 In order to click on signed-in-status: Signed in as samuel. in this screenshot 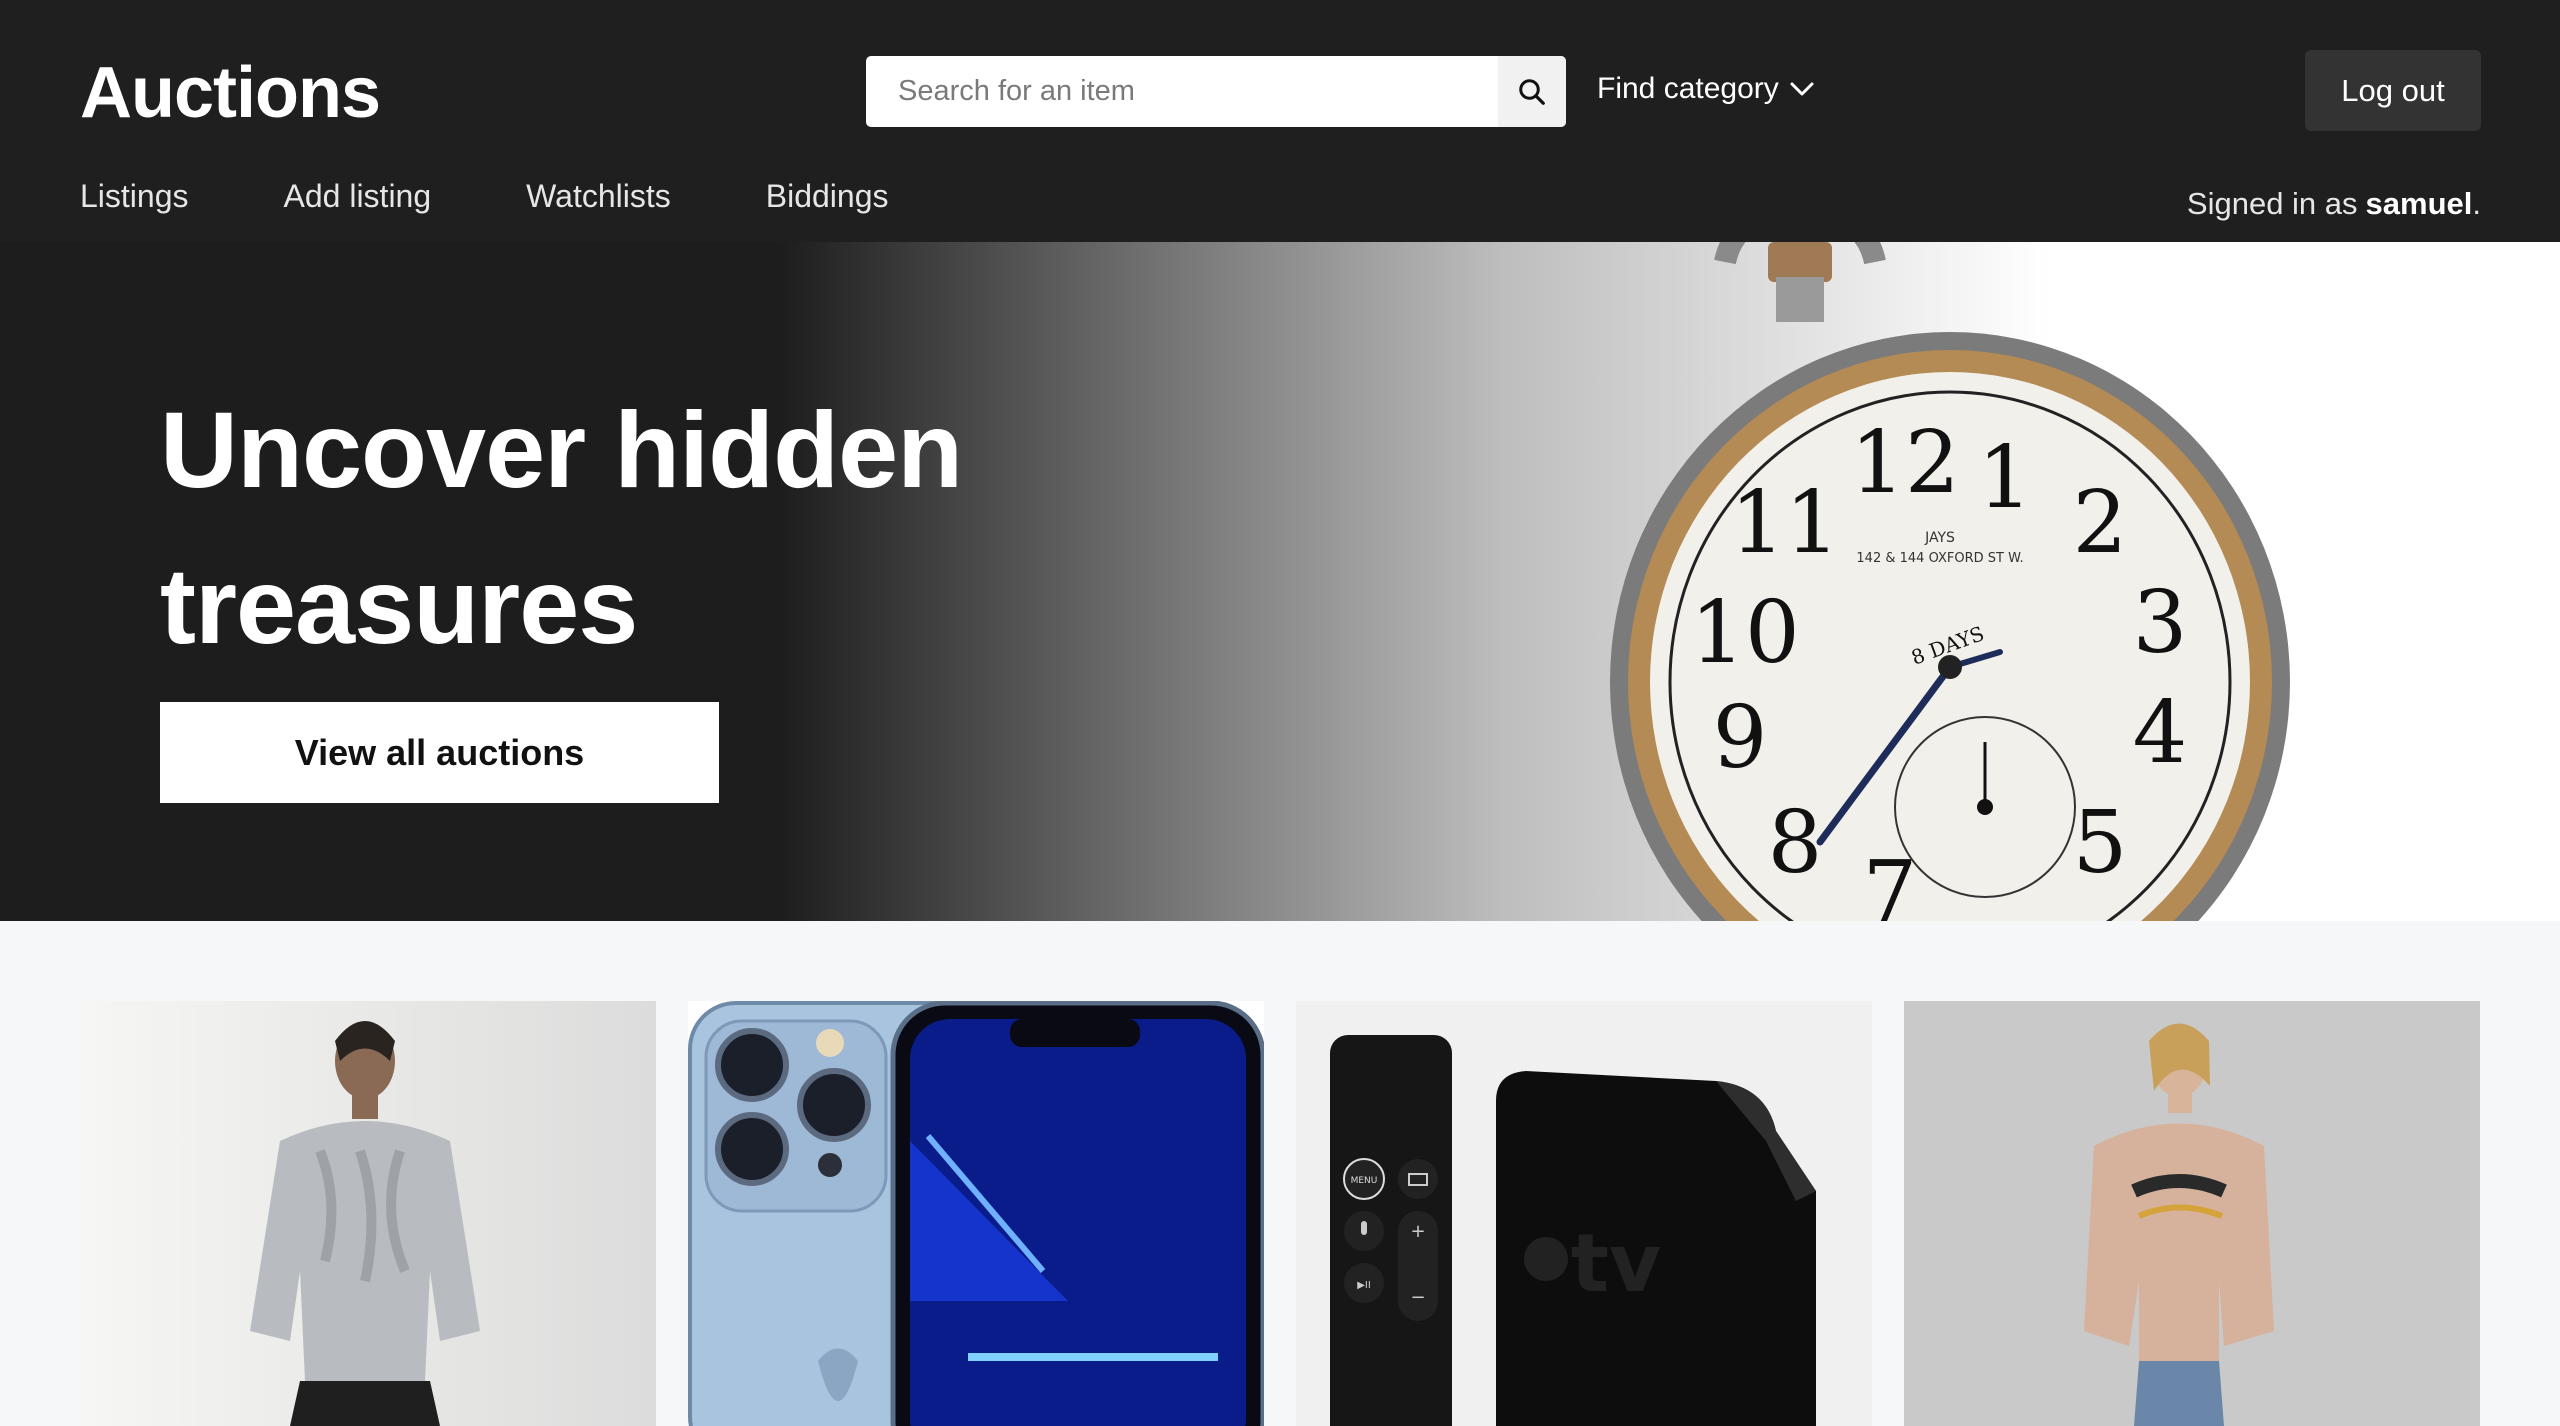, I will do `click(2334, 204)`.